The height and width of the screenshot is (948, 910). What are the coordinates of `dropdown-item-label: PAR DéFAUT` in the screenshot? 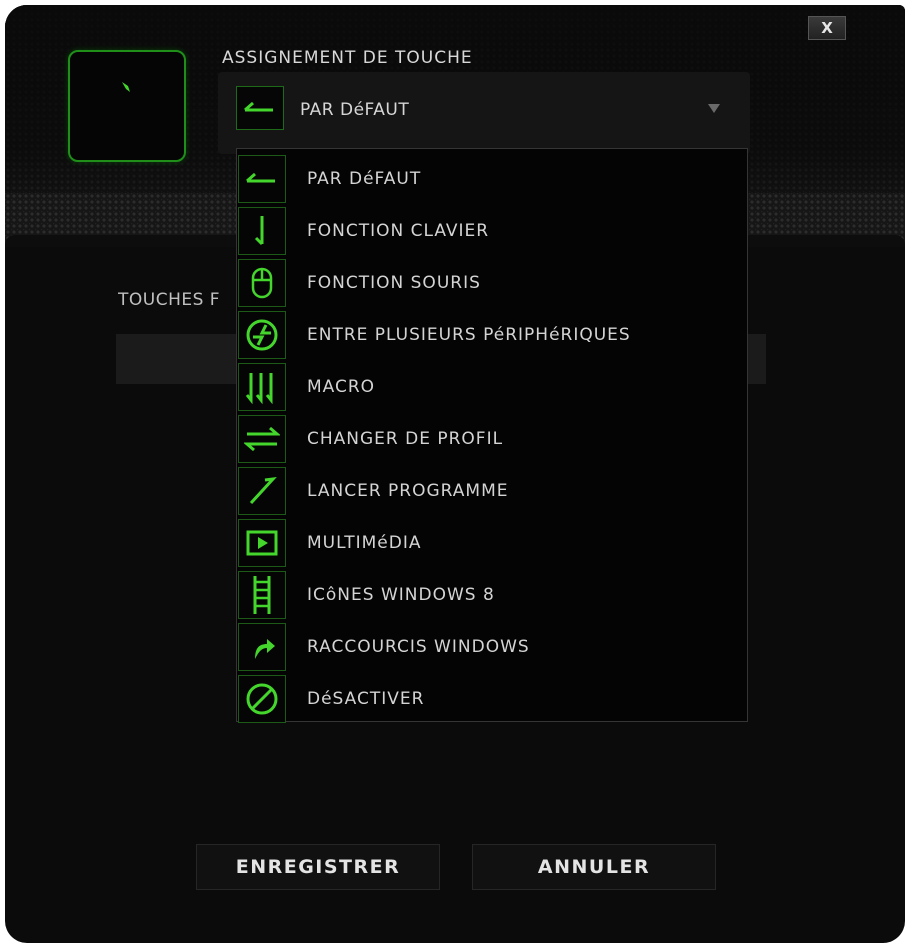 It's located at (364, 179).